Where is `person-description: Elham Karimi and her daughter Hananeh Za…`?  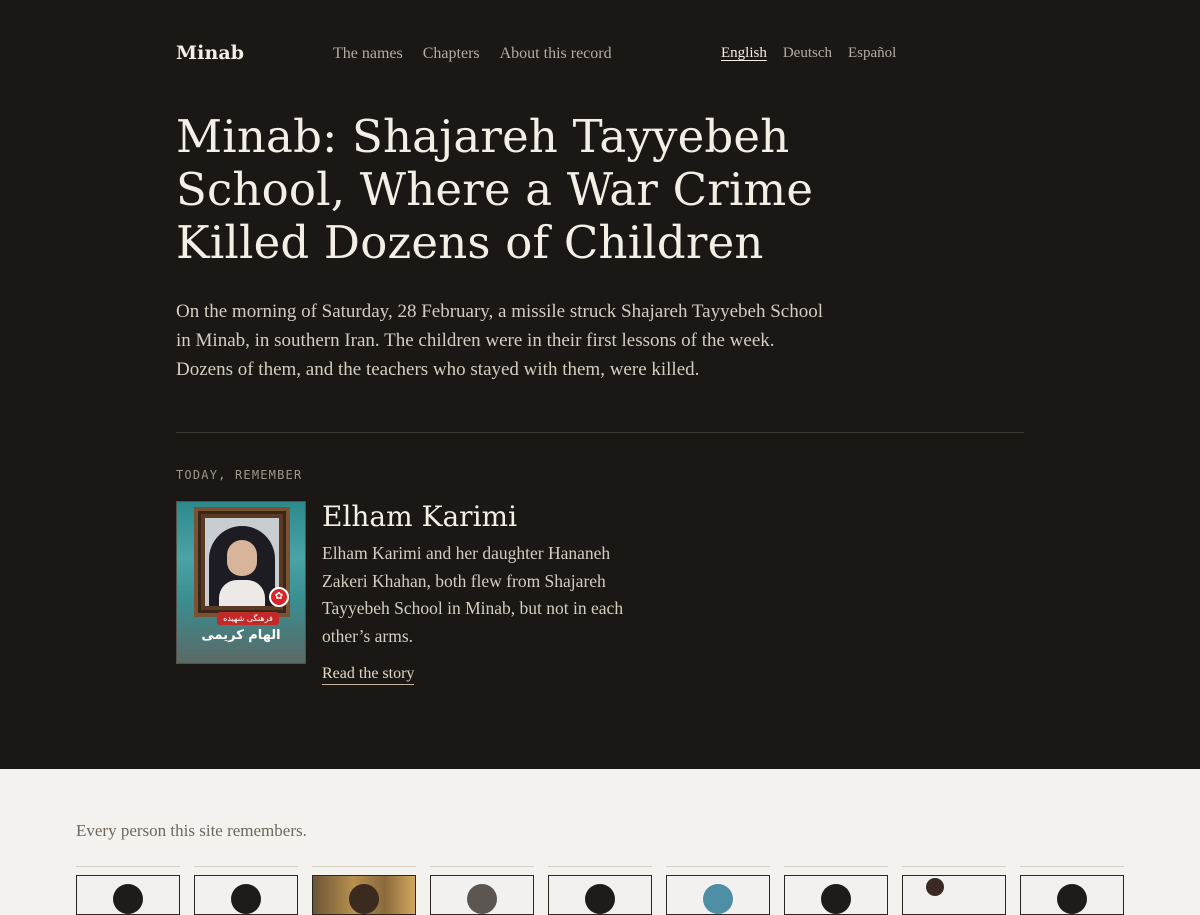 person-description: Elham Karimi and her daughter Hananeh Za… is located at coordinates (473, 594).